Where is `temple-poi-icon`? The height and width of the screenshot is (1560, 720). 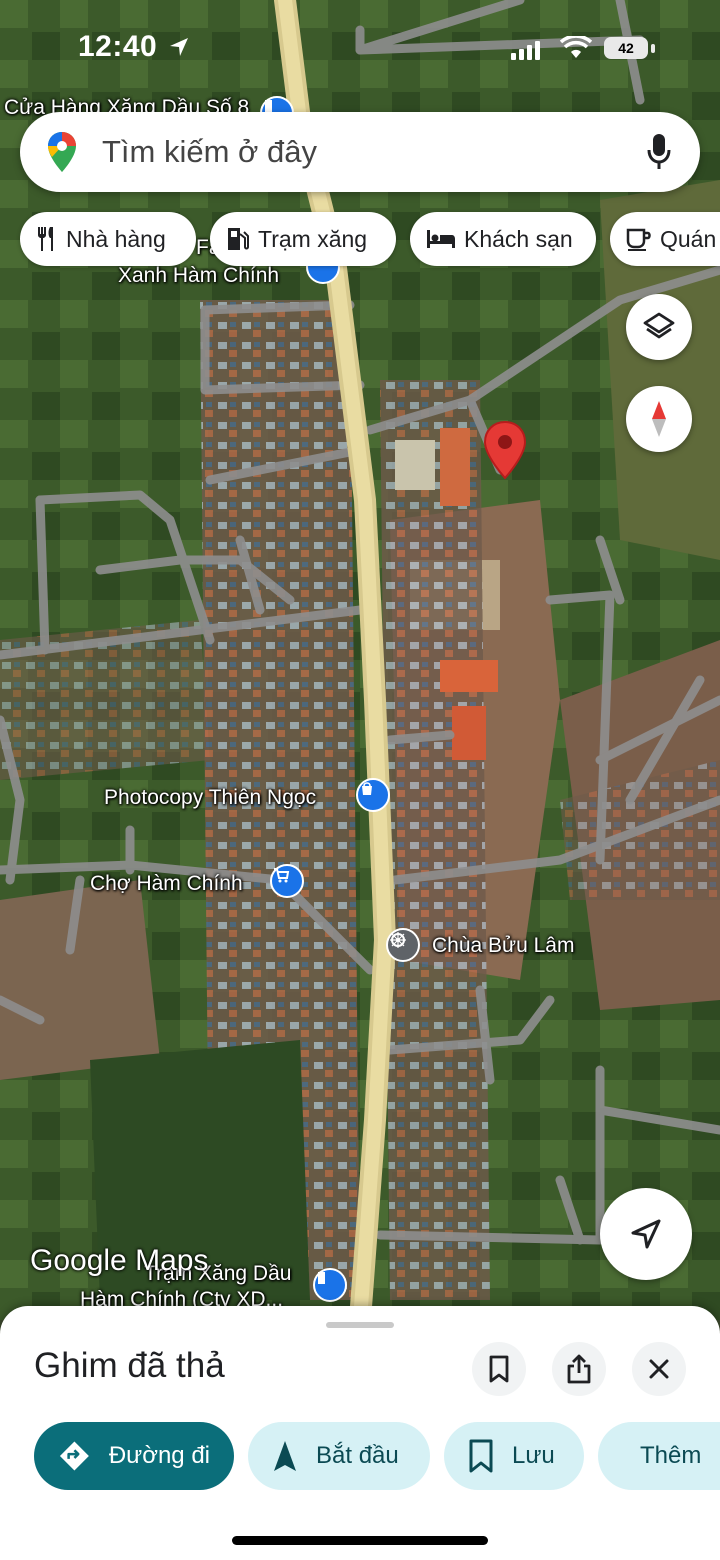
temple-poi-icon is located at coordinates (403, 945).